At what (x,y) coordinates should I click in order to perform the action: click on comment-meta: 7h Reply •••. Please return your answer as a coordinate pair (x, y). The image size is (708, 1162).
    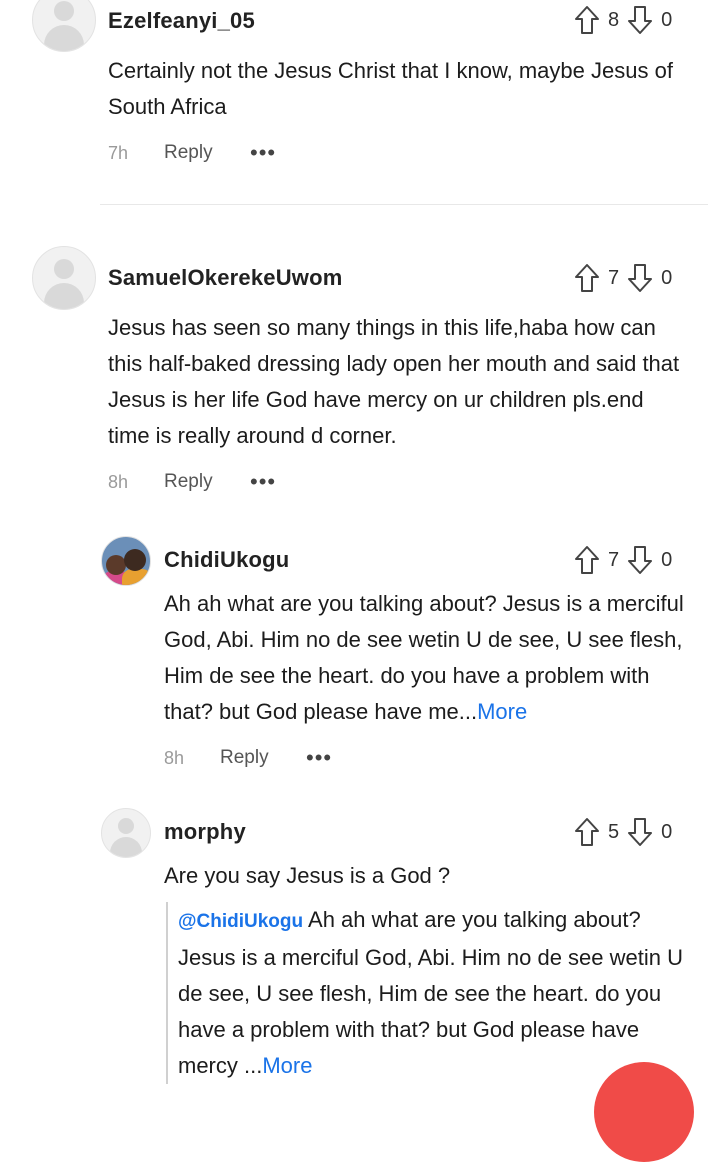
    Looking at the image, I should click on (192, 153).